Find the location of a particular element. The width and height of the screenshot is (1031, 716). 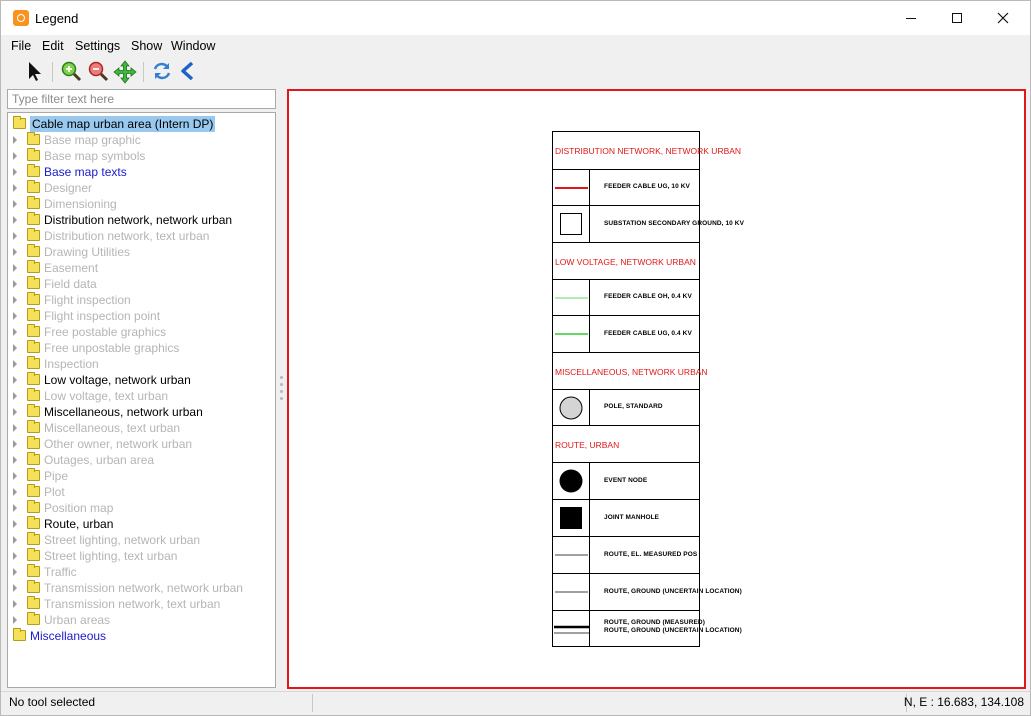

tree-item: Low voltage, text urban is located at coordinates (141, 396).